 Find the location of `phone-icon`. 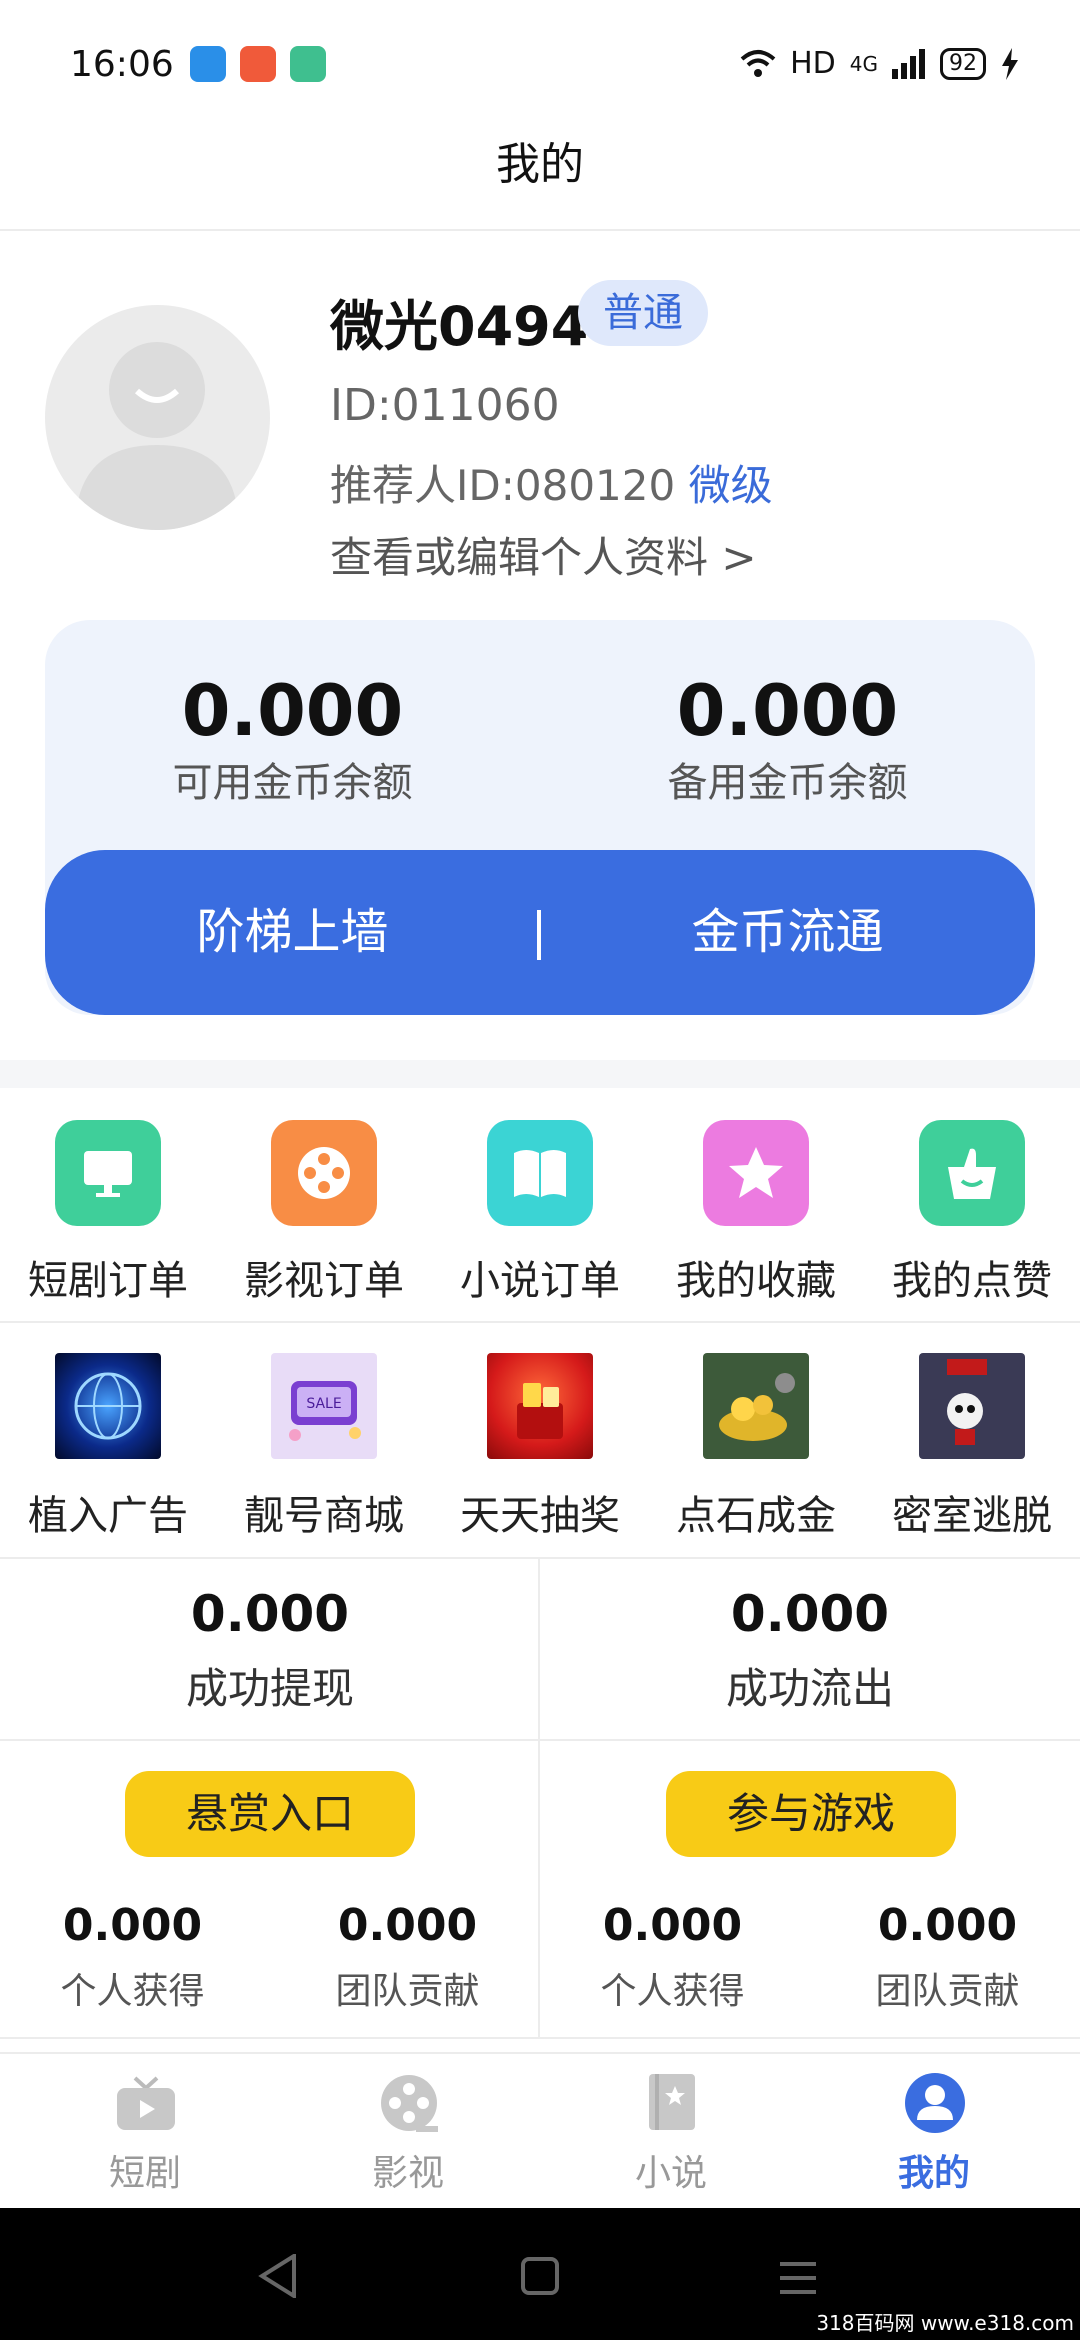

phone-icon is located at coordinates (308, 64).